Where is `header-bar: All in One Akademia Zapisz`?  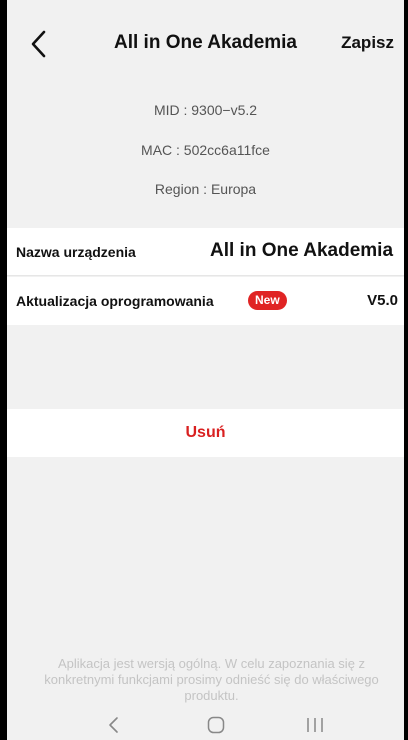 header-bar: All in One Akademia Zapisz is located at coordinates (205, 44).